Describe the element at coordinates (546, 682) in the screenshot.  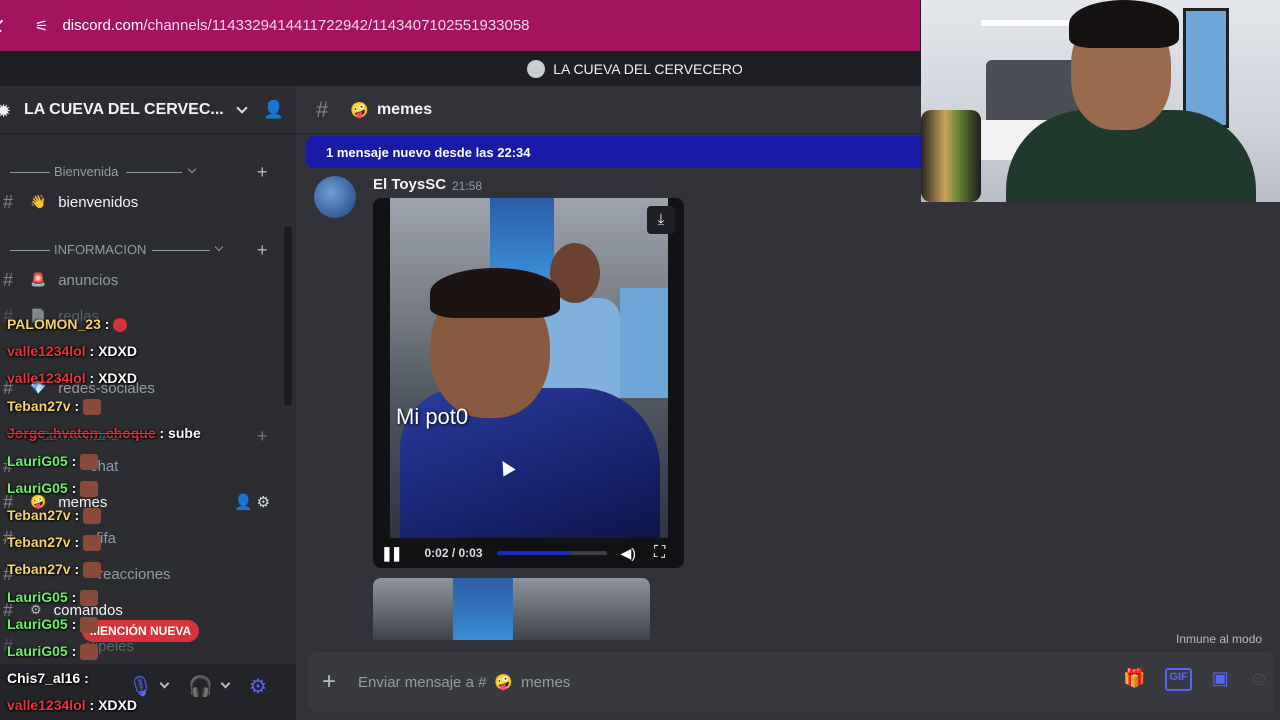
I see `placeholder-channel: memes` at that location.